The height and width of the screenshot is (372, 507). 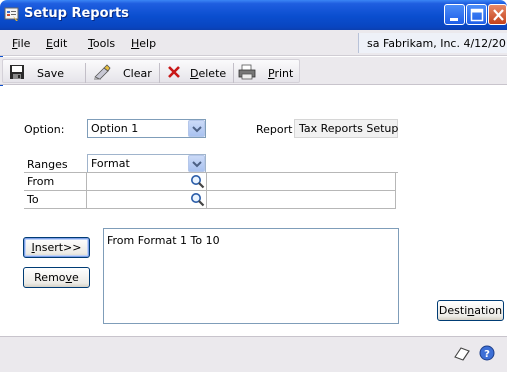 I want to click on option-dropdown-button, so click(x=196, y=128).